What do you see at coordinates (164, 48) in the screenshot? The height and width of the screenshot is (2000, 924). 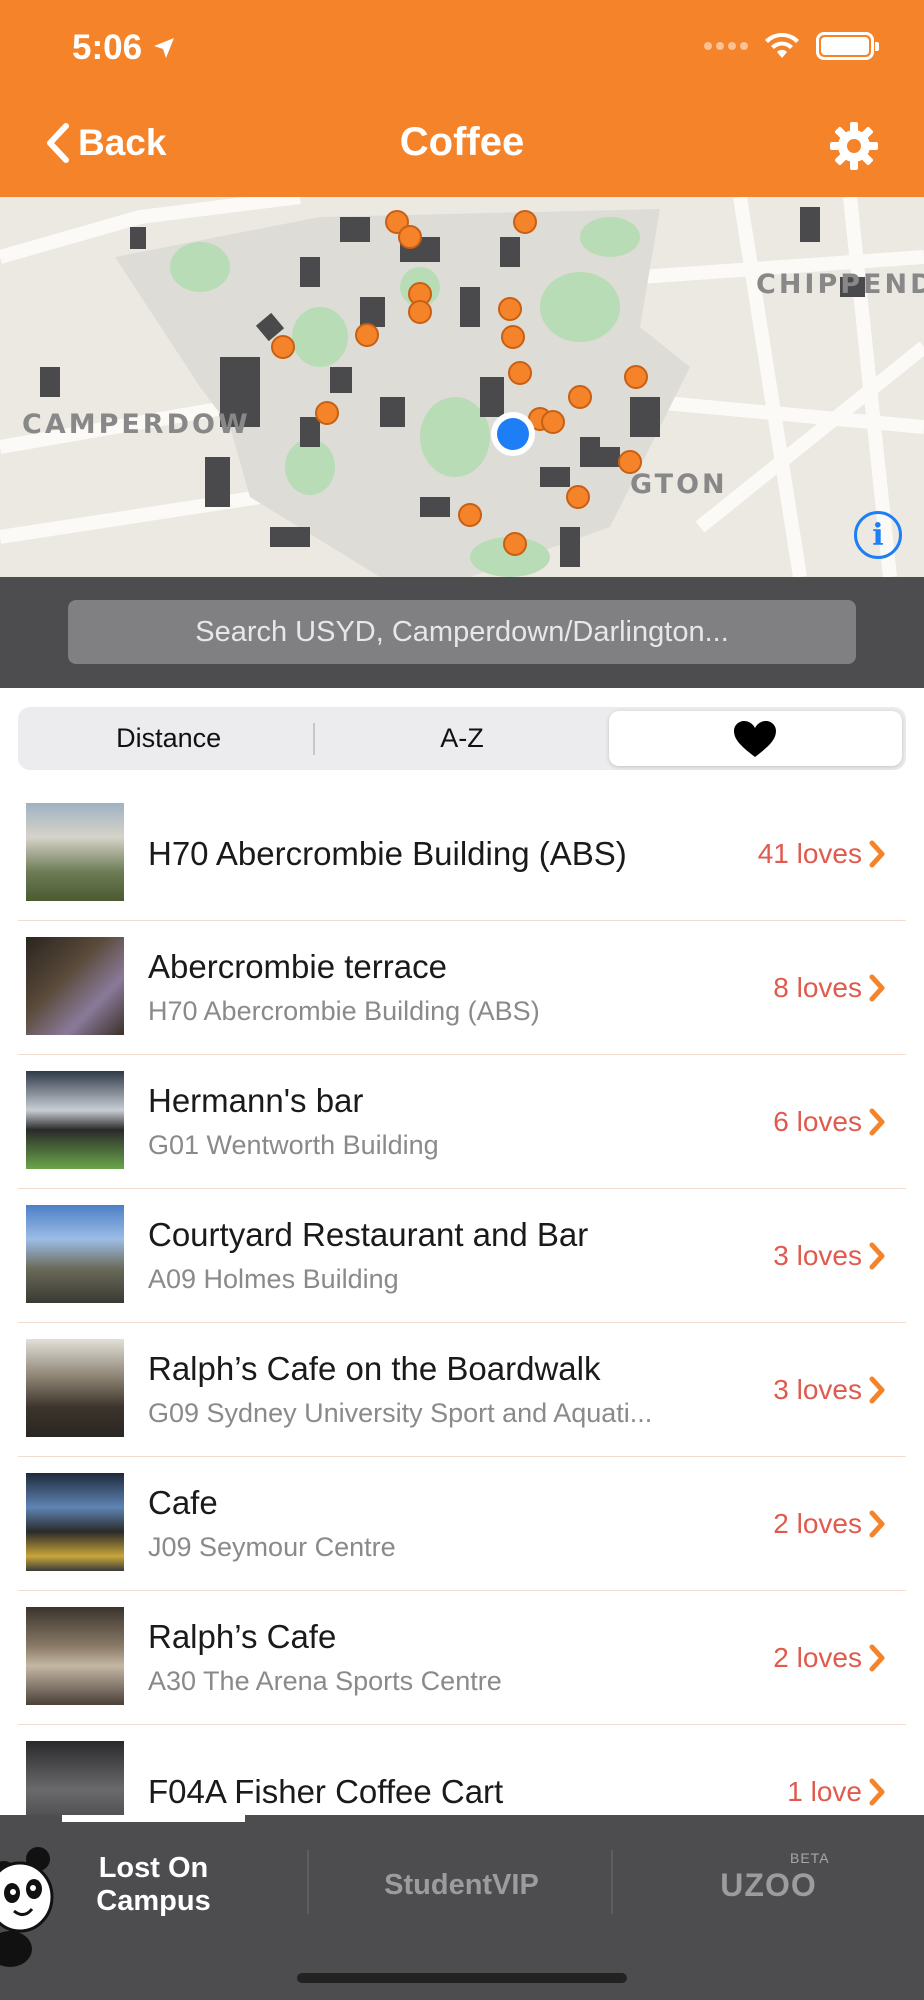 I see `location-arrow-icon` at bounding box center [164, 48].